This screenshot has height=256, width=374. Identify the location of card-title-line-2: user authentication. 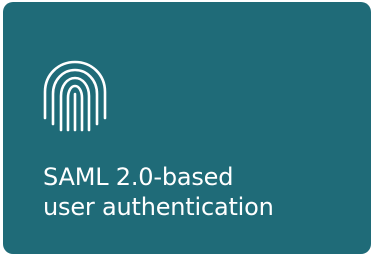
(158, 207).